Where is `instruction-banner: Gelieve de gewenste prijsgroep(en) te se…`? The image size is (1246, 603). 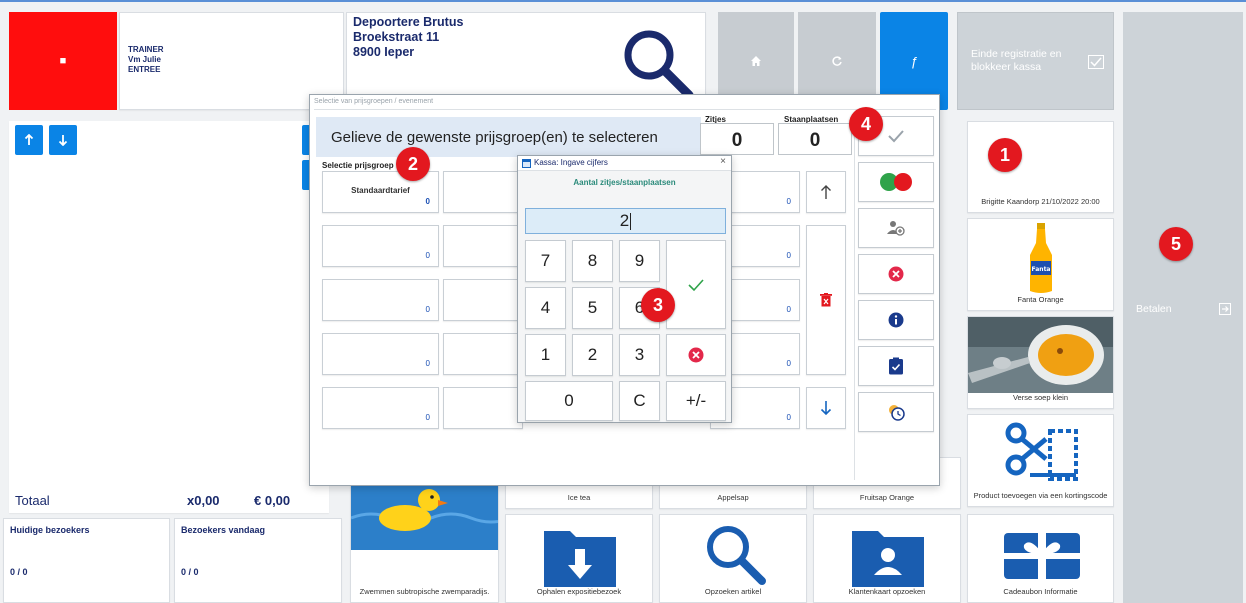 instruction-banner: Gelieve de gewenste prijsgroep(en) te se… is located at coordinates (508, 137).